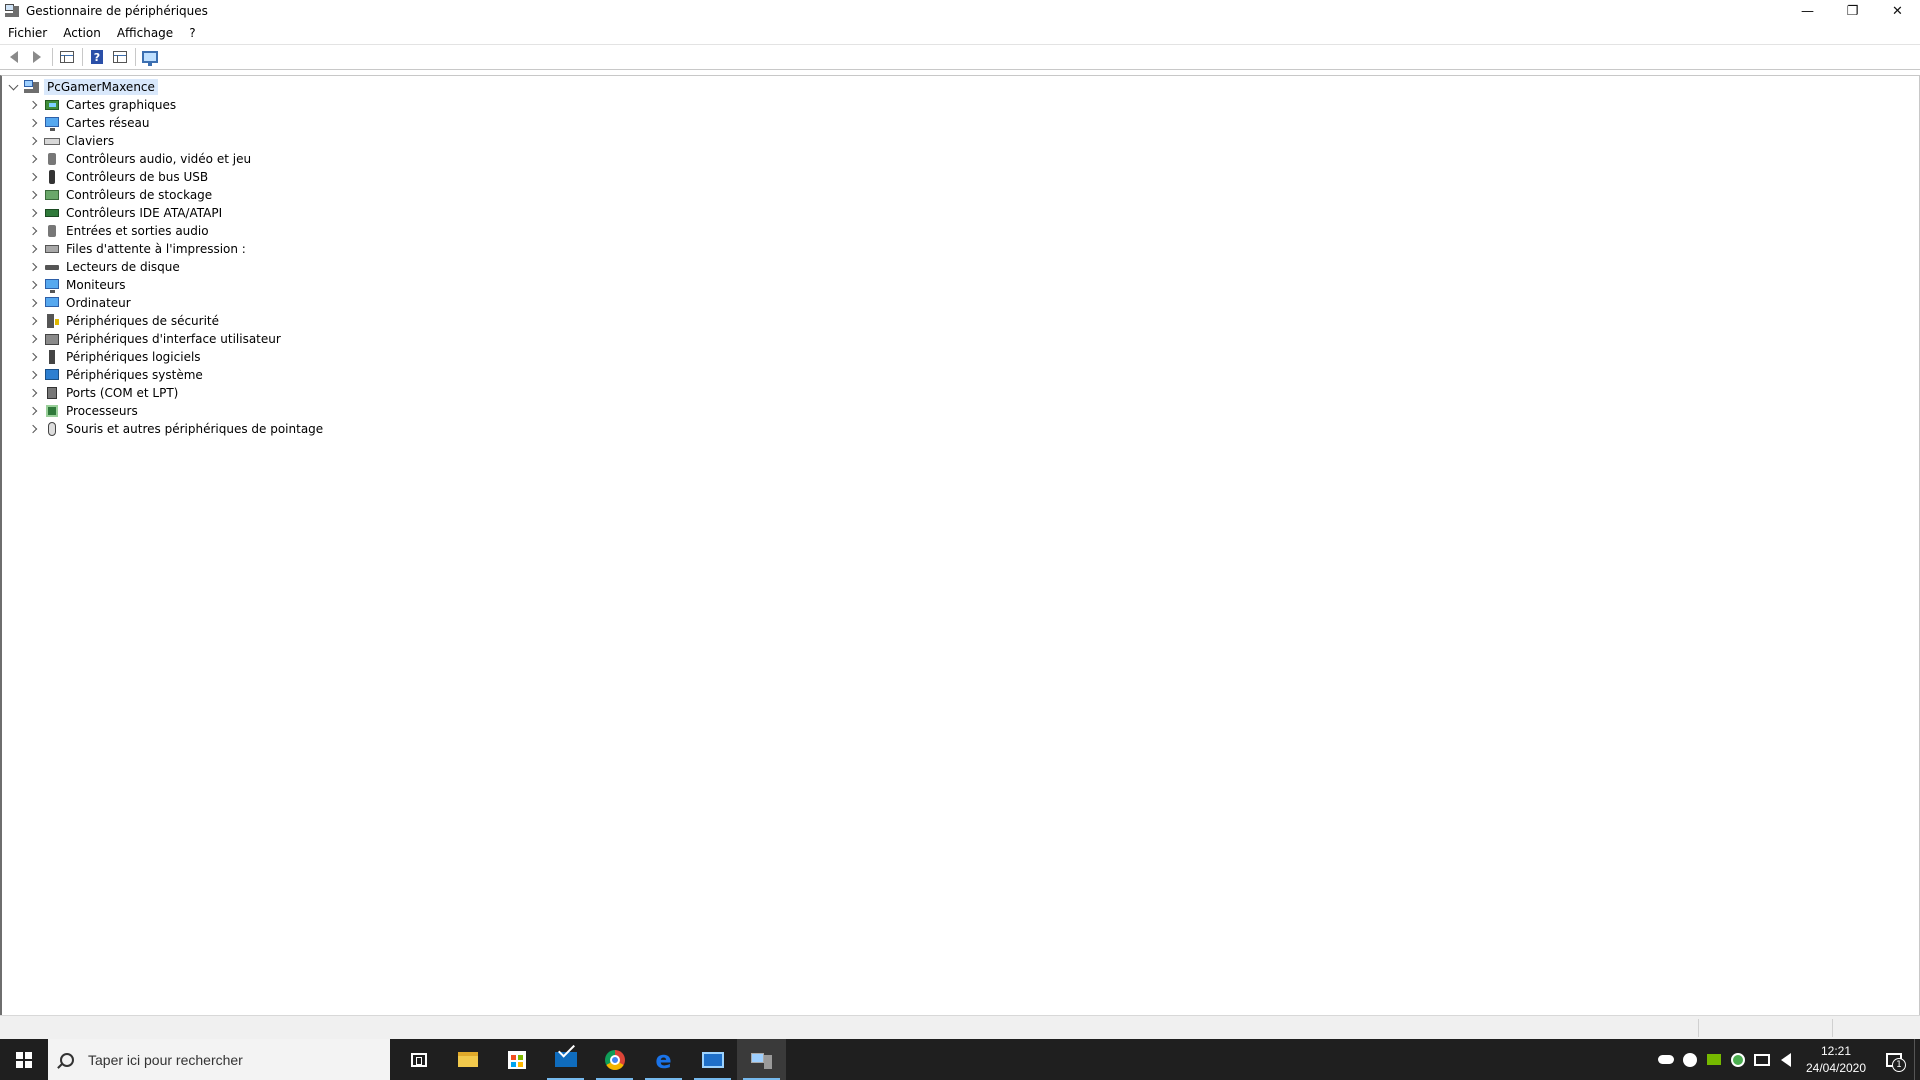  I want to click on menu-fichier: Fichier, so click(27, 33).